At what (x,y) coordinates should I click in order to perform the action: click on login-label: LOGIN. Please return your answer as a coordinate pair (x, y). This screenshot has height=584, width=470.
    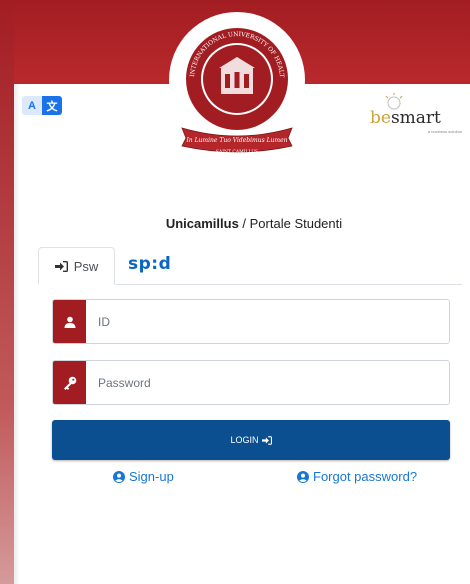
    Looking at the image, I should click on (244, 440).